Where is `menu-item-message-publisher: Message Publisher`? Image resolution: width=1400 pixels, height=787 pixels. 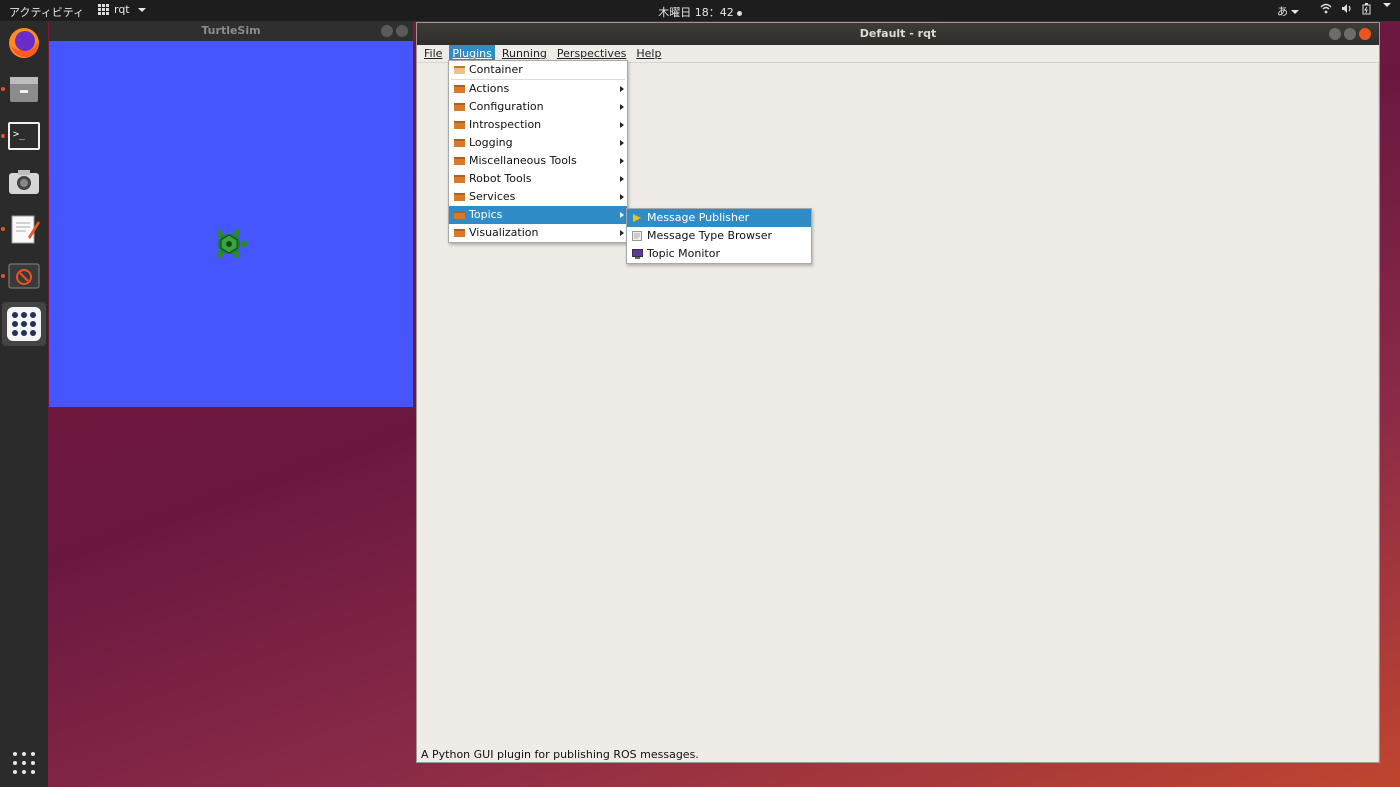 menu-item-message-publisher: Message Publisher is located at coordinates (719, 218).